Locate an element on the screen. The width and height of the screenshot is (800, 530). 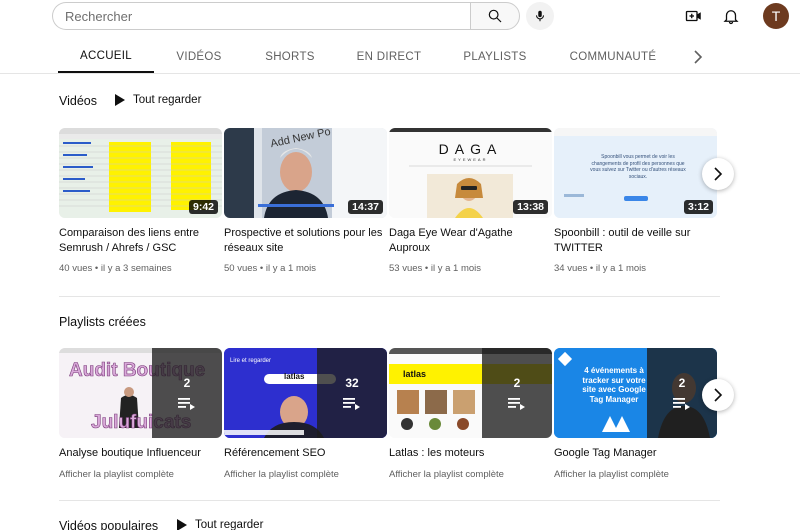
playlist-title: Google Tag Manager is located at coordinates (635, 453).